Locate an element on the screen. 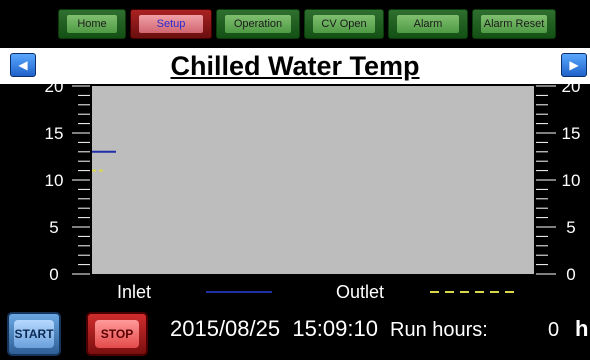 The height and width of the screenshot is (360, 590). next-page-button: ▶ is located at coordinates (574, 65).